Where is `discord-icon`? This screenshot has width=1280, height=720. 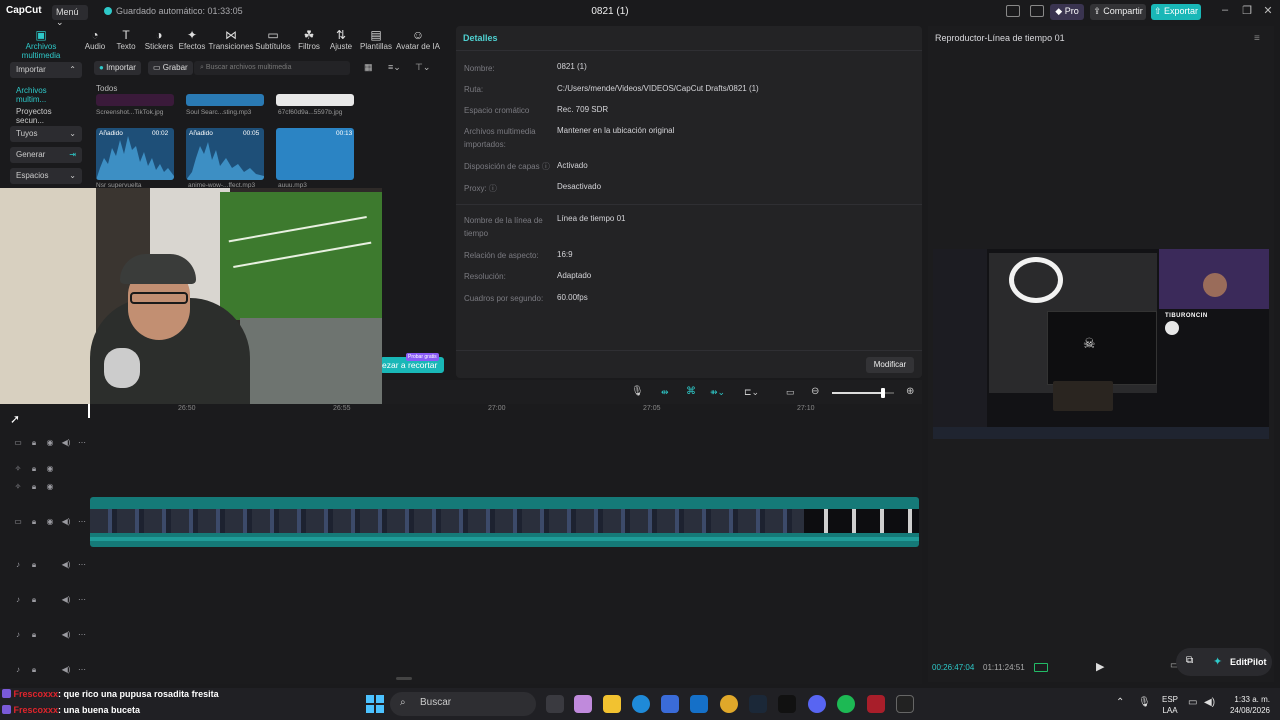 discord-icon is located at coordinates (817, 704).